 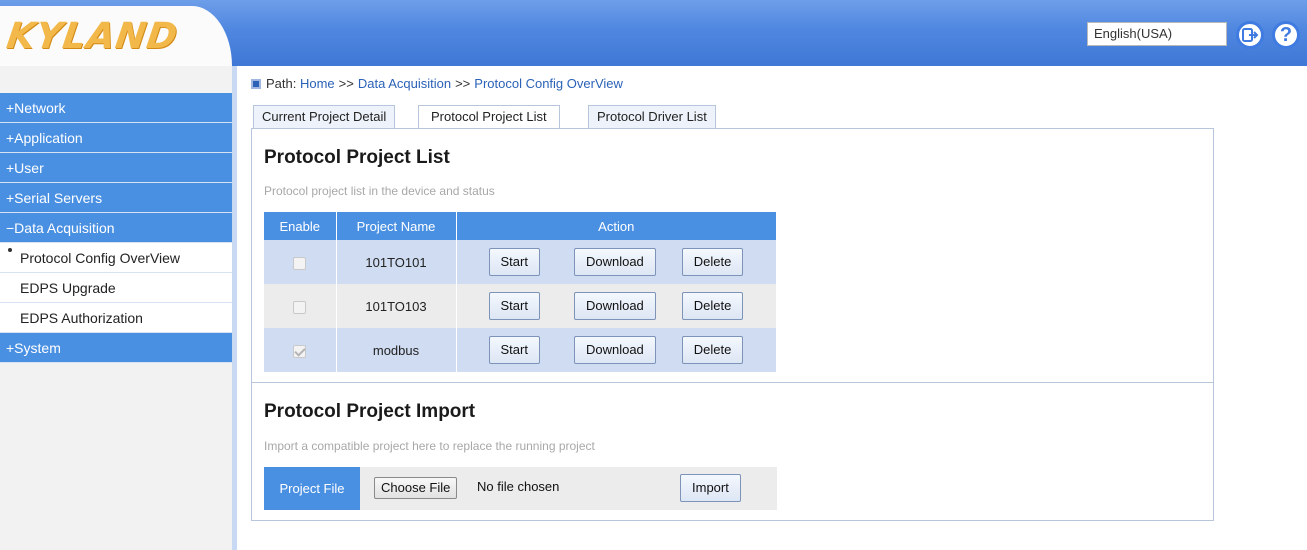 I want to click on table-row: 101TO103 Start Download Delete, so click(x=520, y=306).